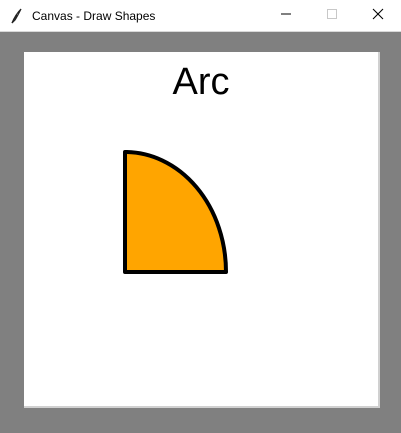 The height and width of the screenshot is (433, 401). Describe the element at coordinates (94, 16) in the screenshot. I see `window-title: Canvas - Draw Shapes` at that location.